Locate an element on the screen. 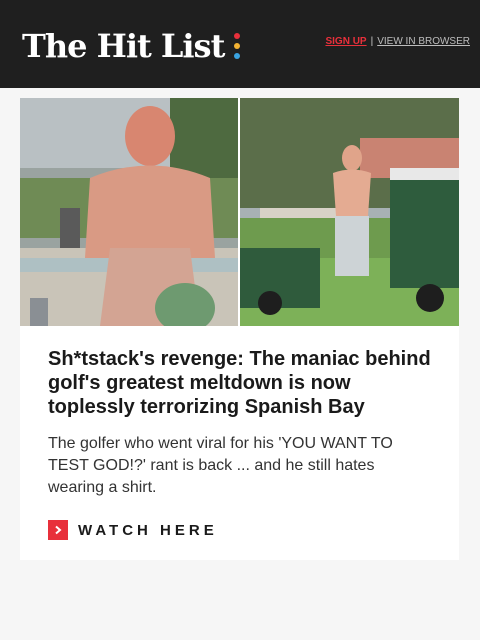 This screenshot has height=640, width=480. sign-up-link: SIGN UP is located at coordinates (345, 41).